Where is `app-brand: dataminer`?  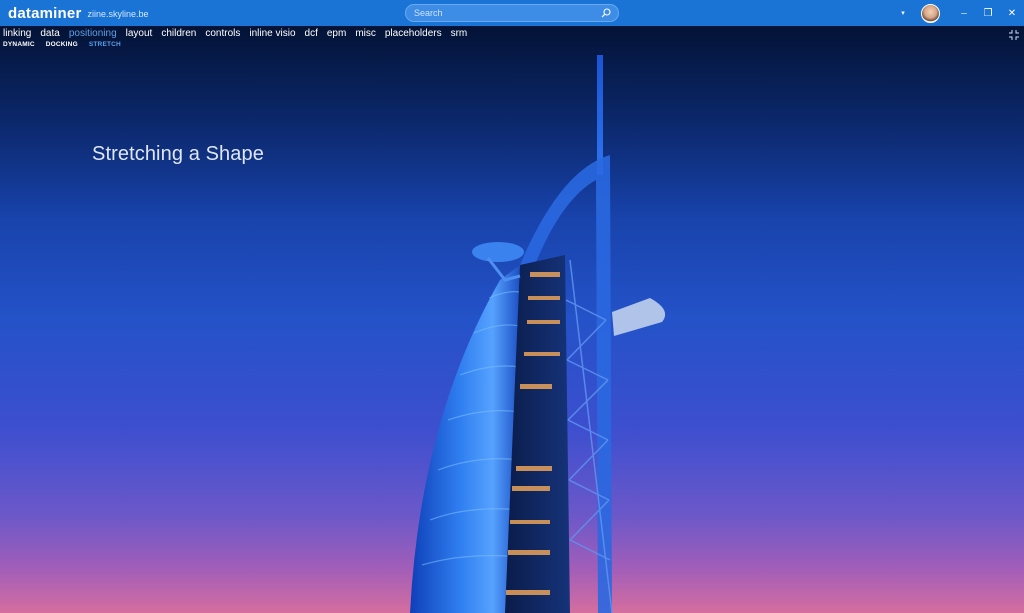 app-brand: dataminer is located at coordinates (45, 13).